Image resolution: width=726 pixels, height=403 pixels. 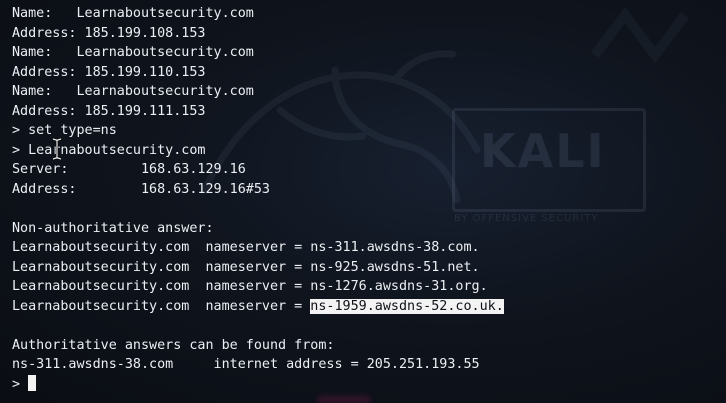 I want to click on output-line: Address: 185.199.108.153, so click(x=109, y=33).